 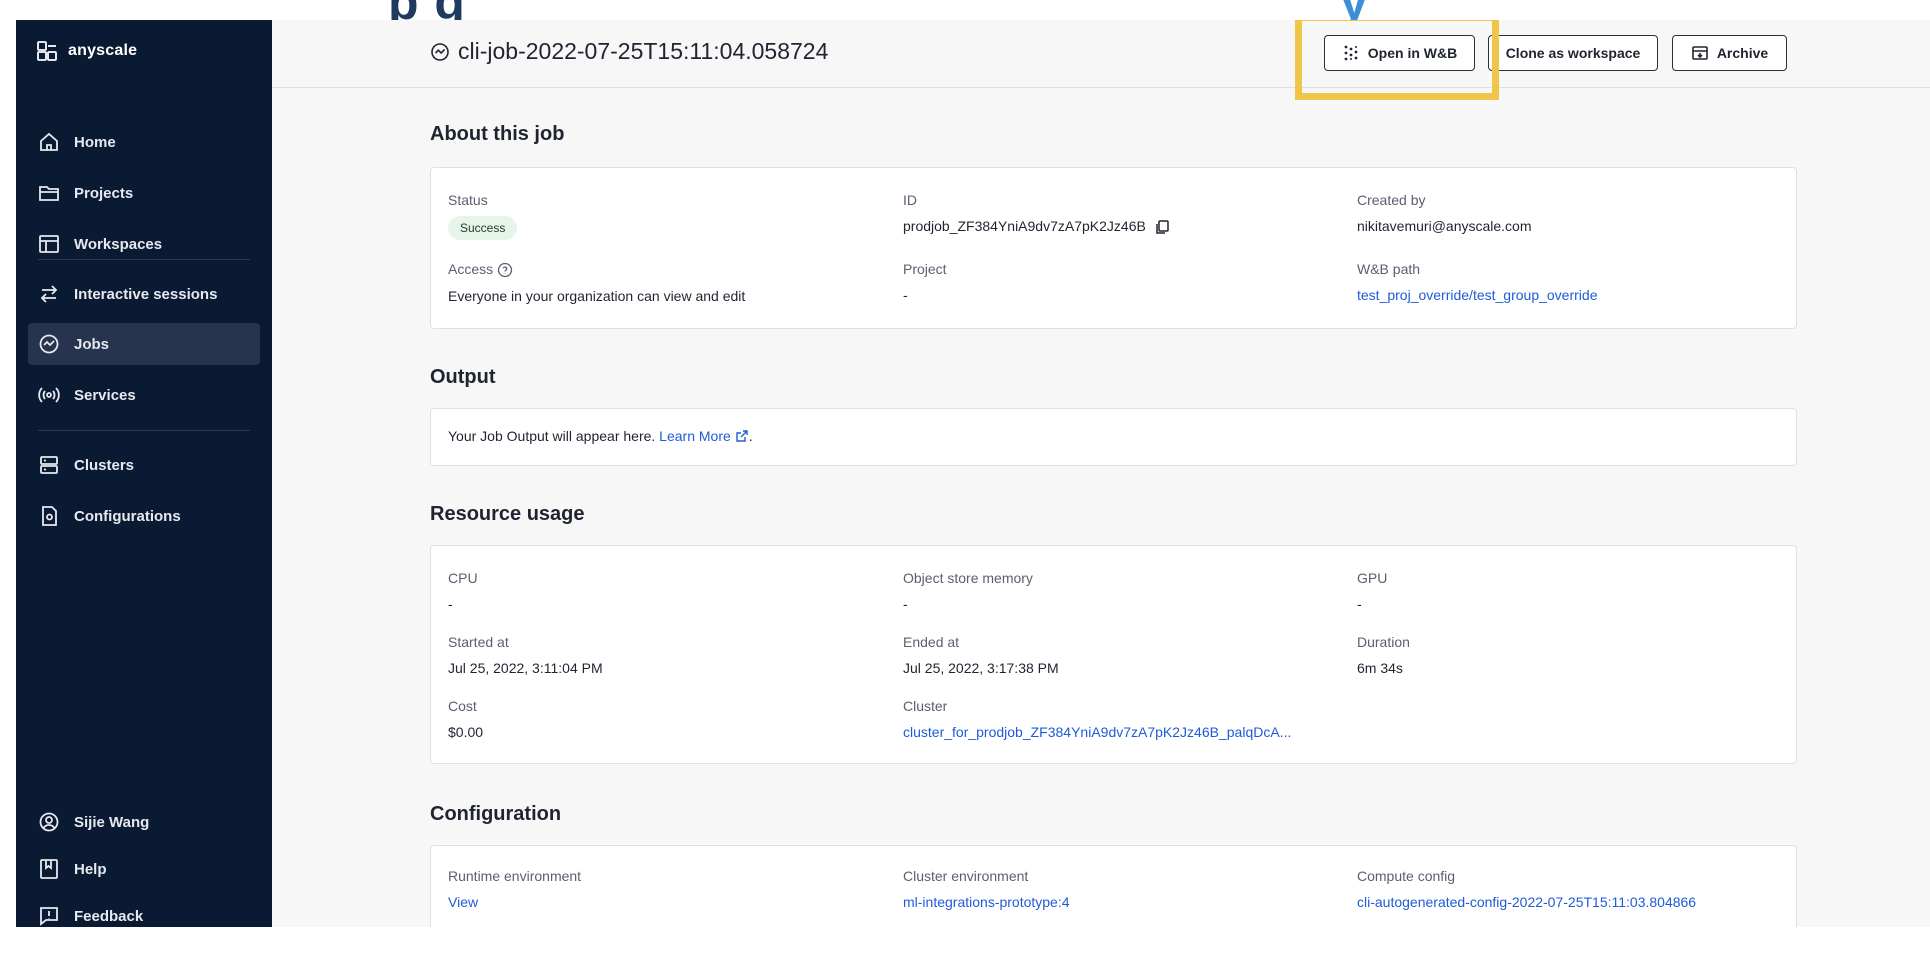 What do you see at coordinates (144, 344) in the screenshot?
I see `sidebar-item-jobs: Jobs` at bounding box center [144, 344].